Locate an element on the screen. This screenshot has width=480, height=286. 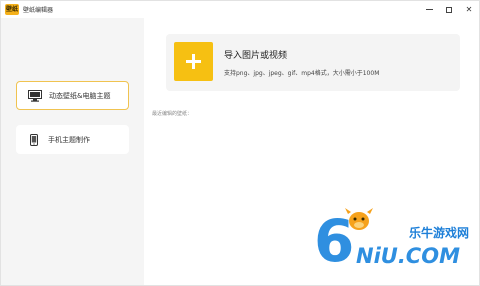
sidebar-item-phone-theme: 手机主题制作 is located at coordinates (72, 139).